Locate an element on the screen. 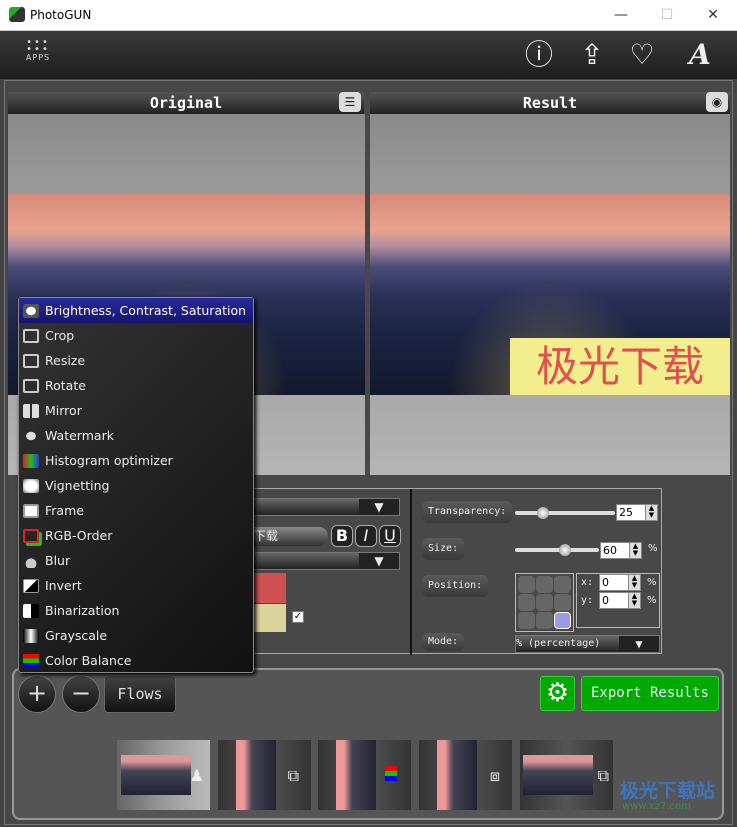 The height and width of the screenshot is (827, 737). flow-thumbnail-rotate: ⧉ is located at coordinates (264, 775).